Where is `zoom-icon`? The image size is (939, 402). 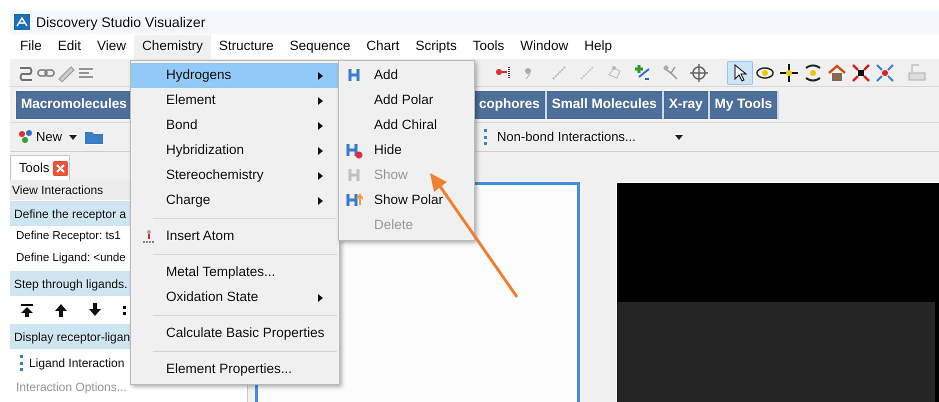 zoom-icon is located at coordinates (813, 72).